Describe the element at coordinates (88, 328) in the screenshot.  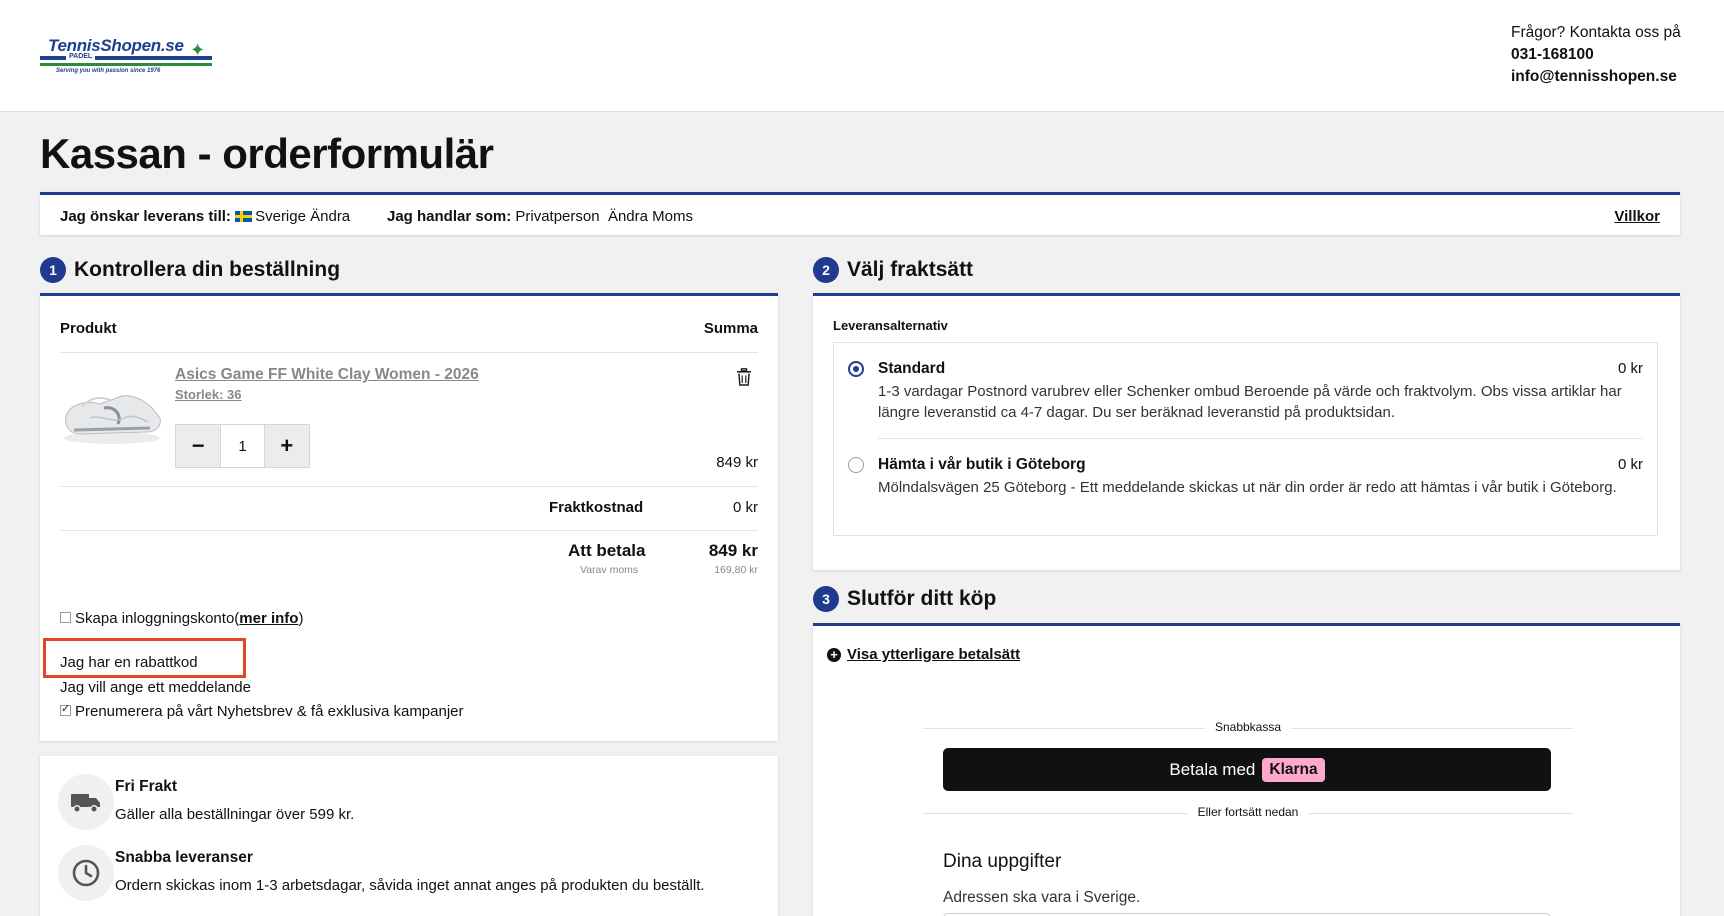
I see `col-product: Produkt` at that location.